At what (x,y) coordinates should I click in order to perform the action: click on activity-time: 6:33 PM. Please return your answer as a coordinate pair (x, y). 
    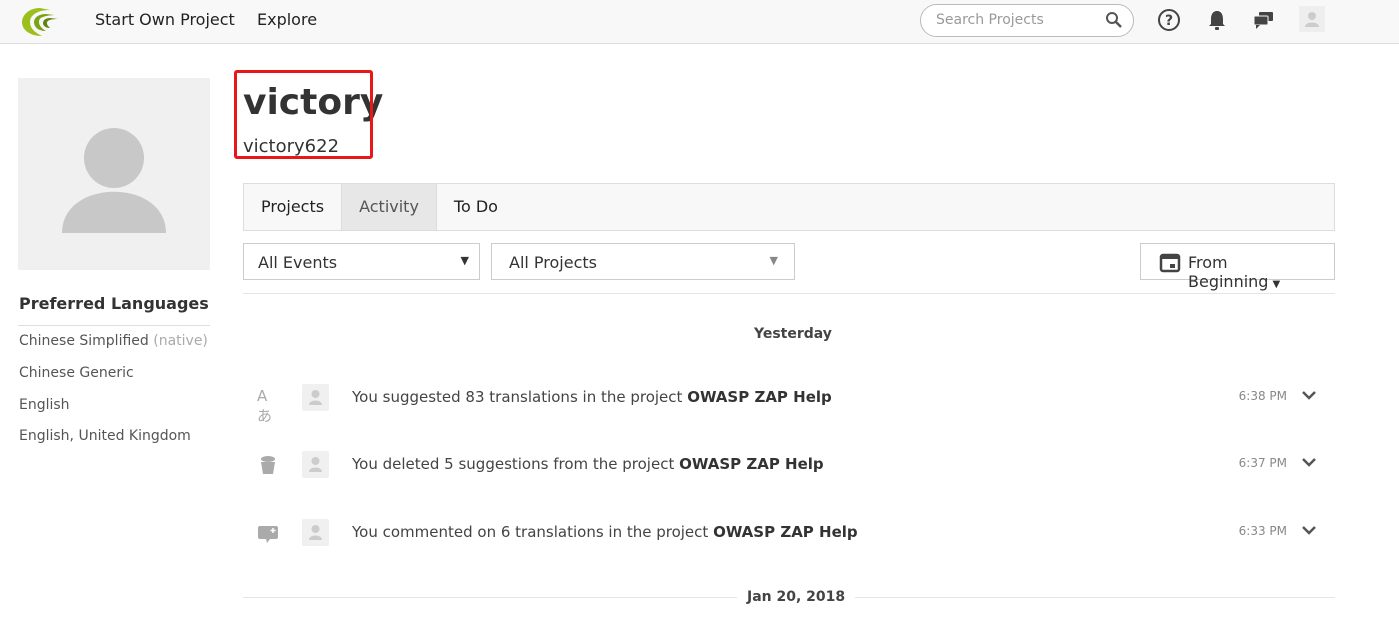
    Looking at the image, I should click on (1262, 531).